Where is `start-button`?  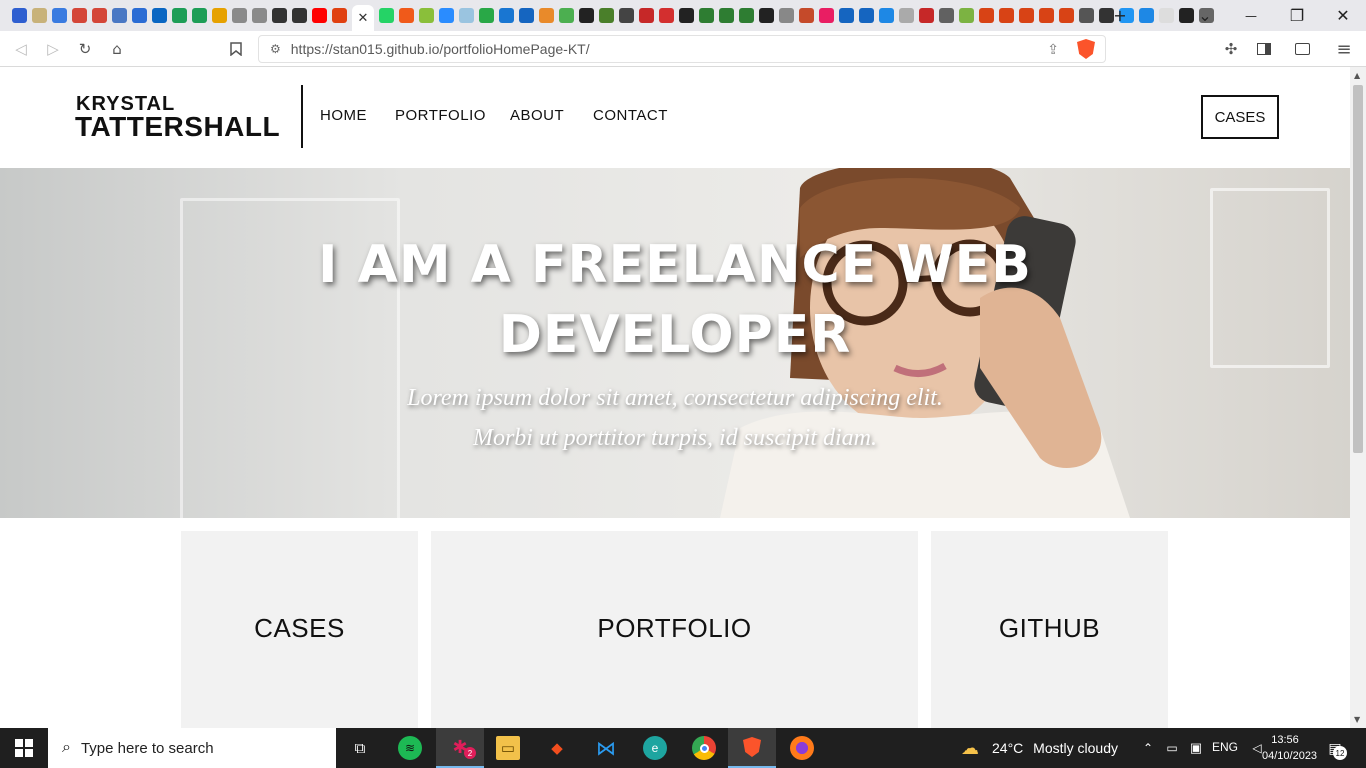 start-button is located at coordinates (24, 748).